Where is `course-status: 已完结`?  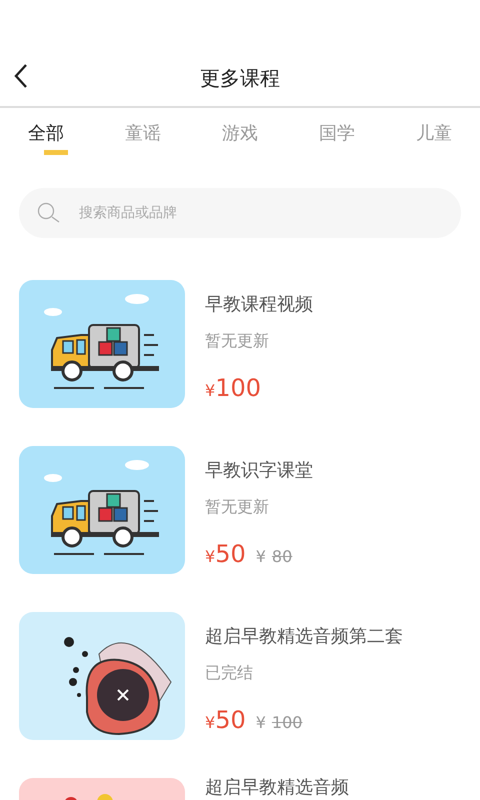 course-status: 已完结 is located at coordinates (229, 673).